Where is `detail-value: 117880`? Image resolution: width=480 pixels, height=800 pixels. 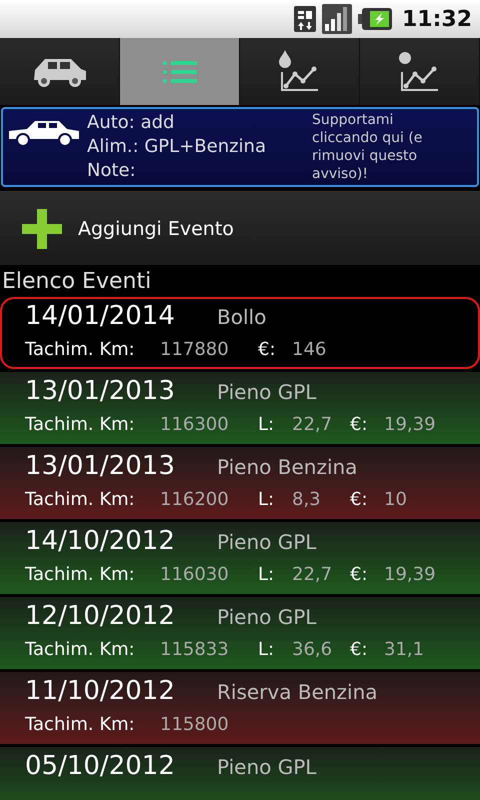 detail-value: 117880 is located at coordinates (195, 349).